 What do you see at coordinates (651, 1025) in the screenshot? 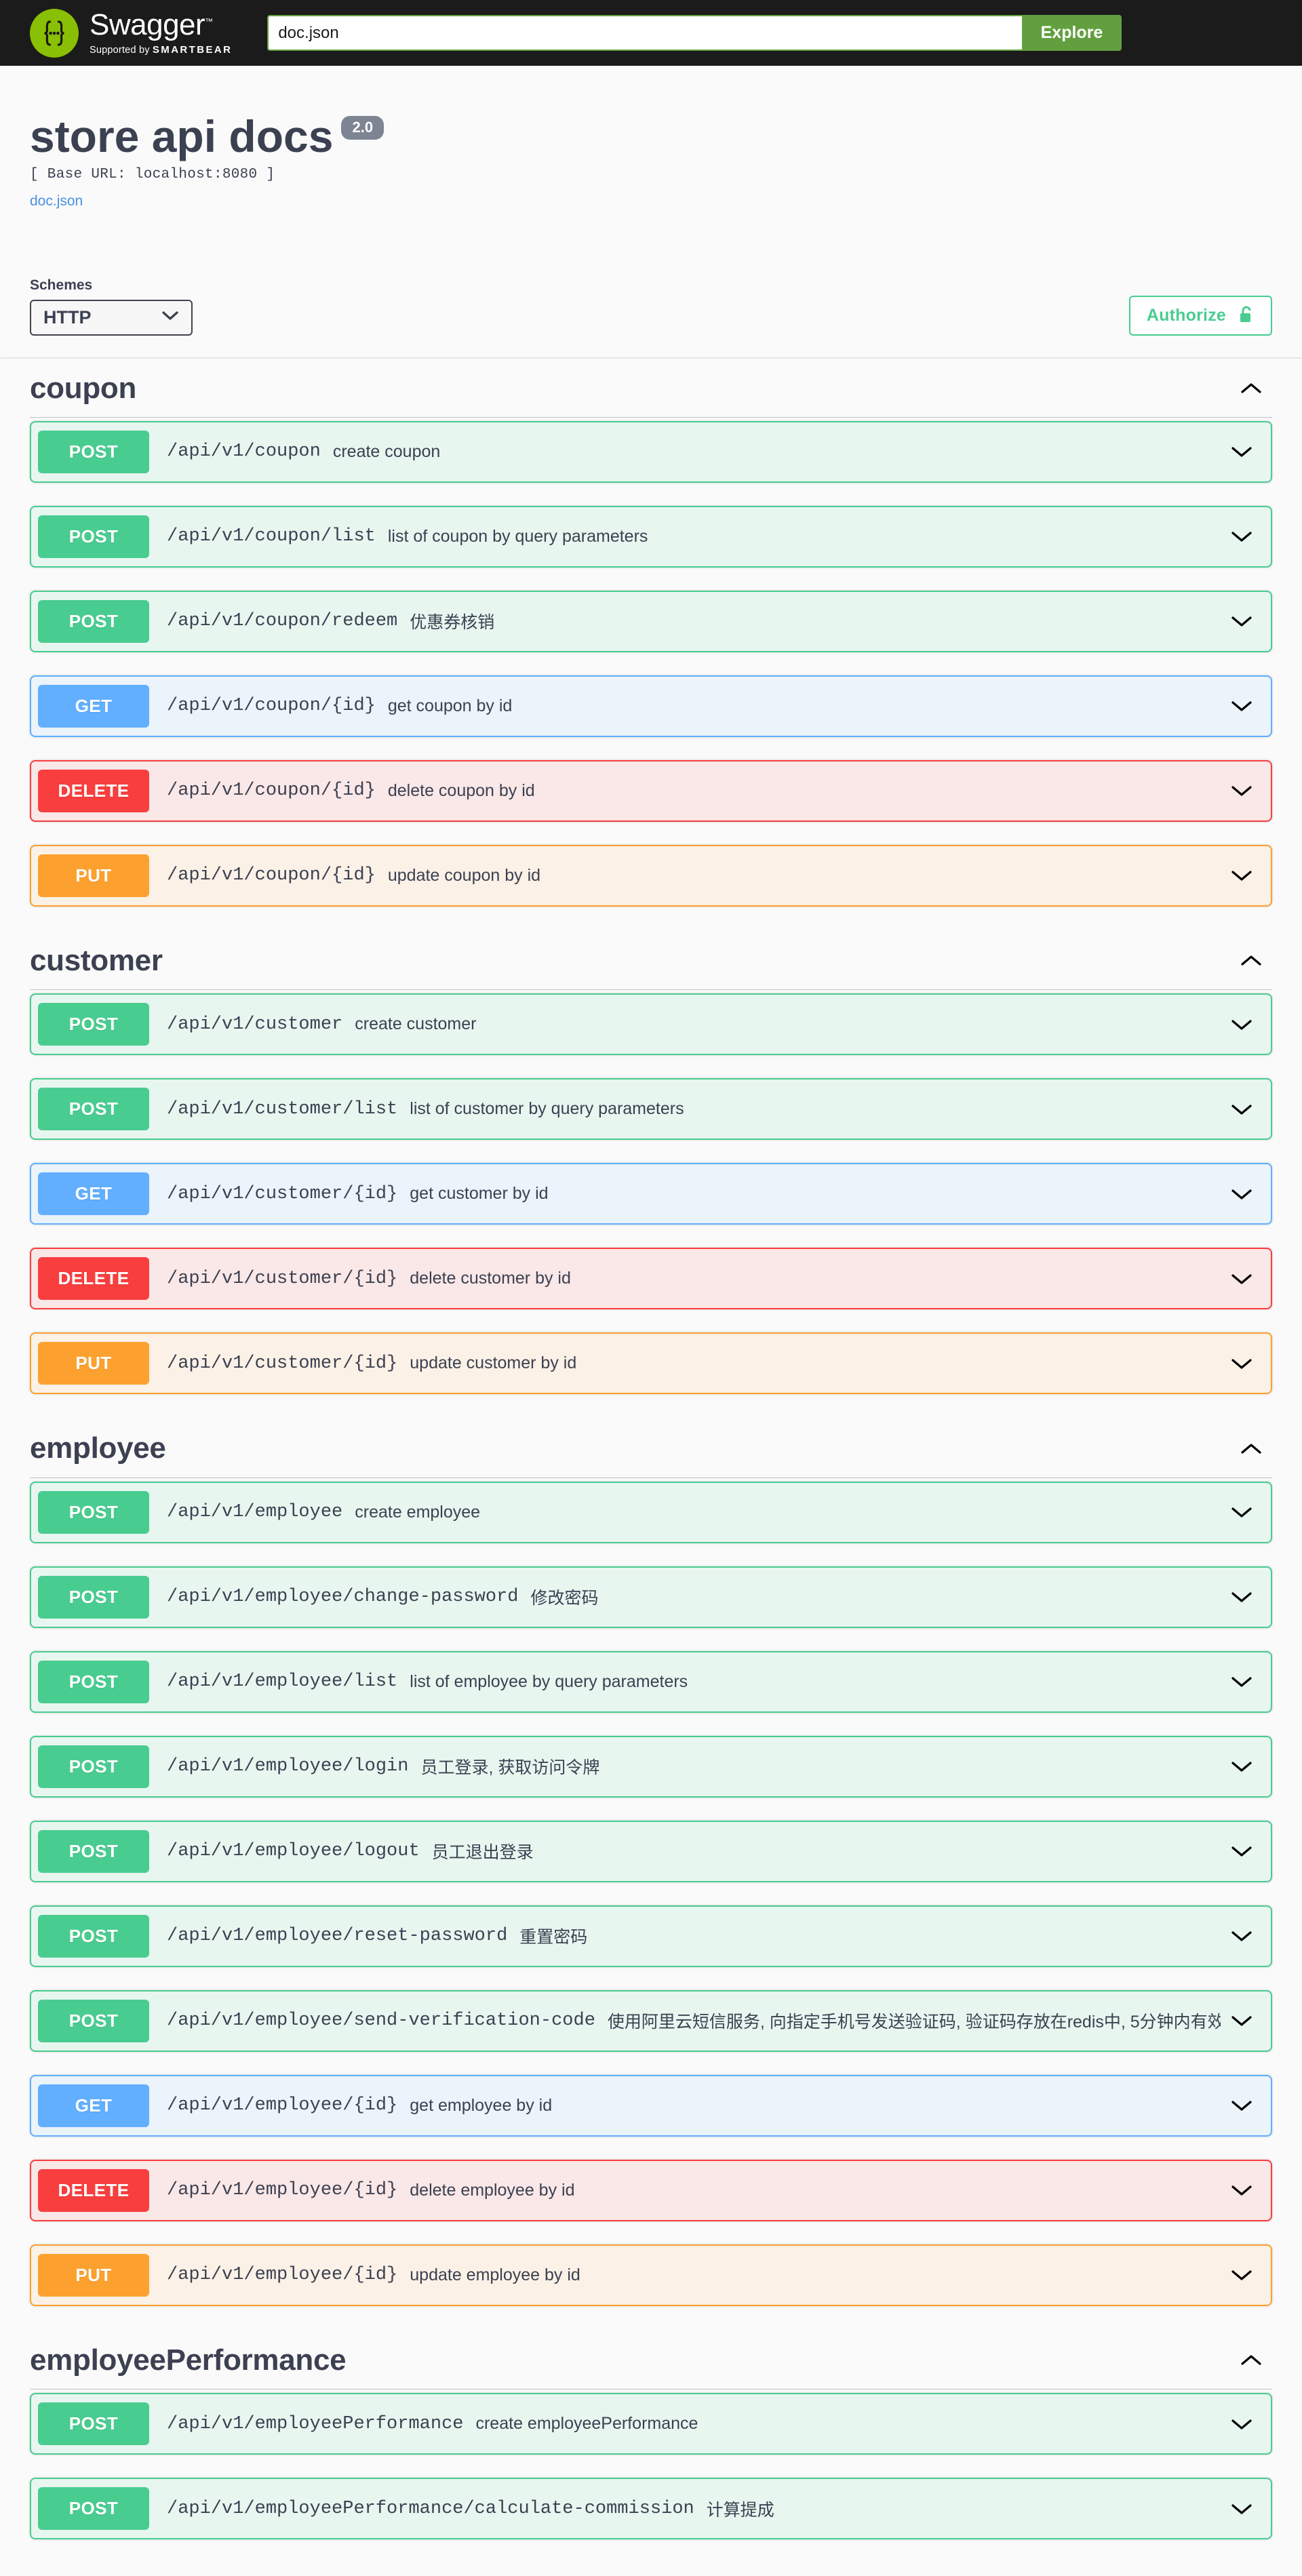
I see `operation-post-/api/v1/customer: POST/api/v1/customer create customer` at bounding box center [651, 1025].